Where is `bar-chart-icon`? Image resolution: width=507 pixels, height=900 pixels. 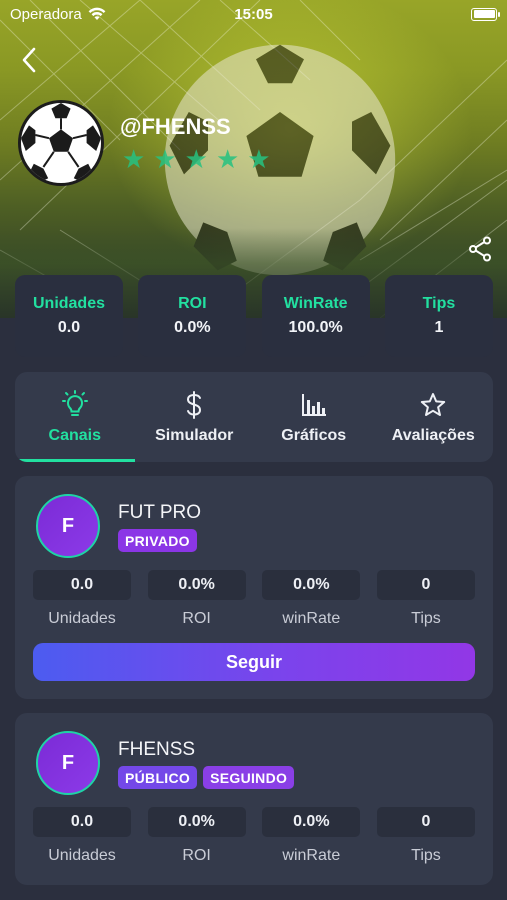 bar-chart-icon is located at coordinates (313, 405).